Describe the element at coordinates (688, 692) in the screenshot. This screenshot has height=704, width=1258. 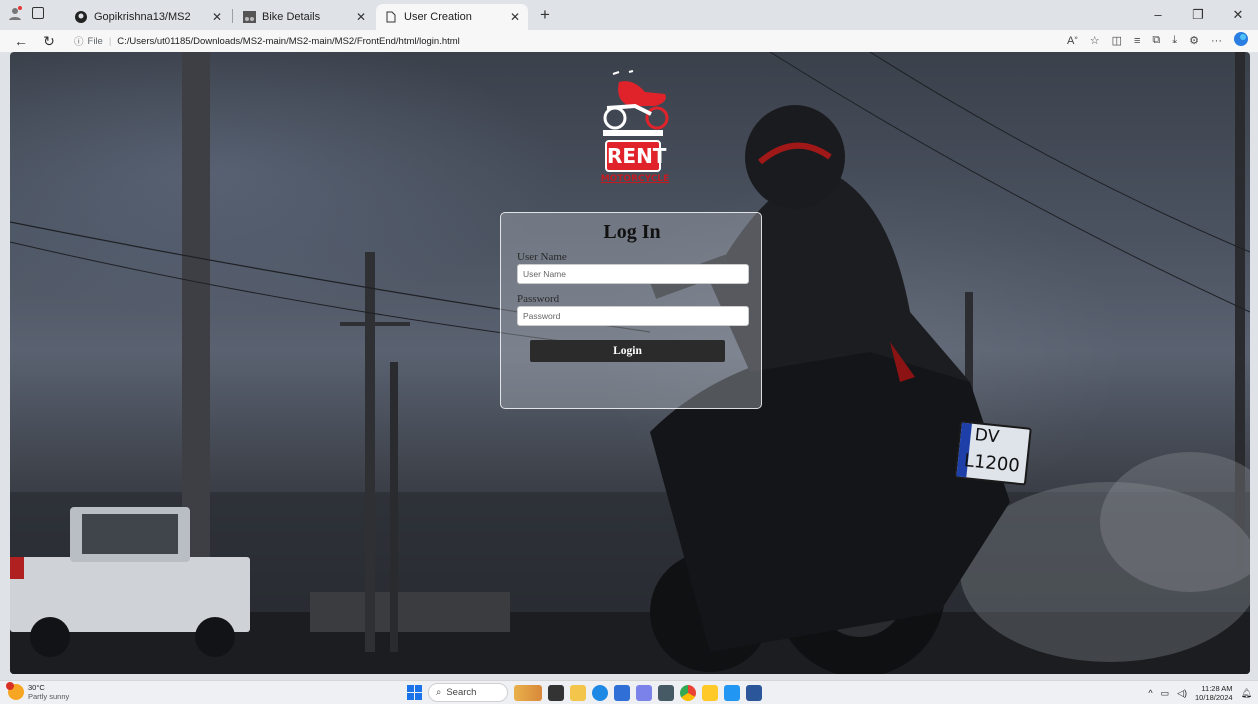
I see `chrome-icon` at that location.